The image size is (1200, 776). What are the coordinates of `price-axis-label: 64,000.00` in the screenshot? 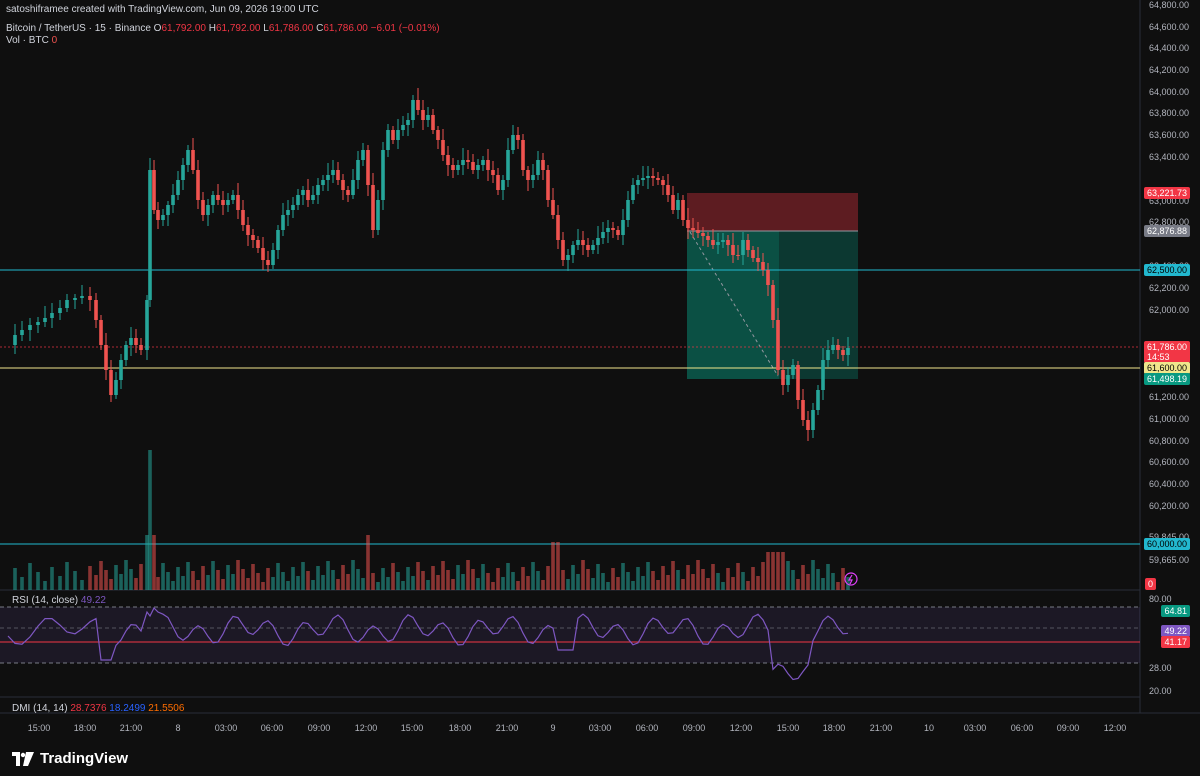 It's located at (1169, 92).